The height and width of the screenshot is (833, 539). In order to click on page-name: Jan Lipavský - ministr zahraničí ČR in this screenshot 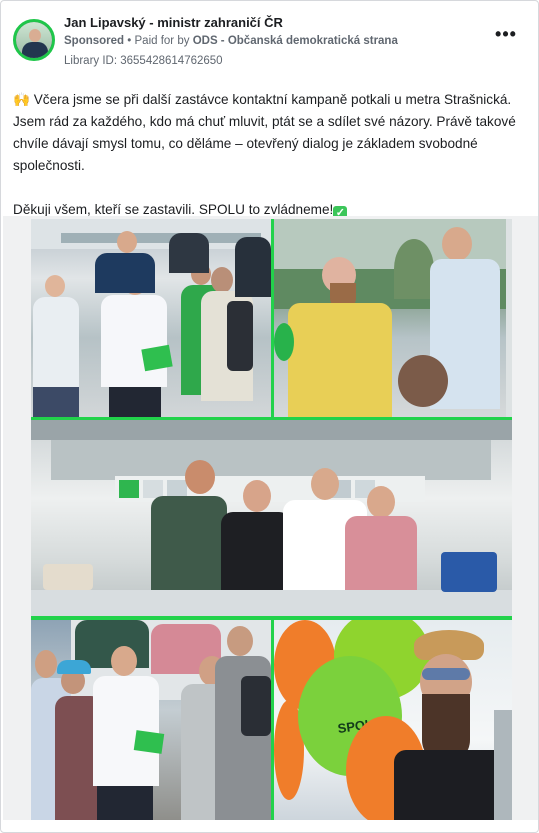, I will do `click(173, 22)`.